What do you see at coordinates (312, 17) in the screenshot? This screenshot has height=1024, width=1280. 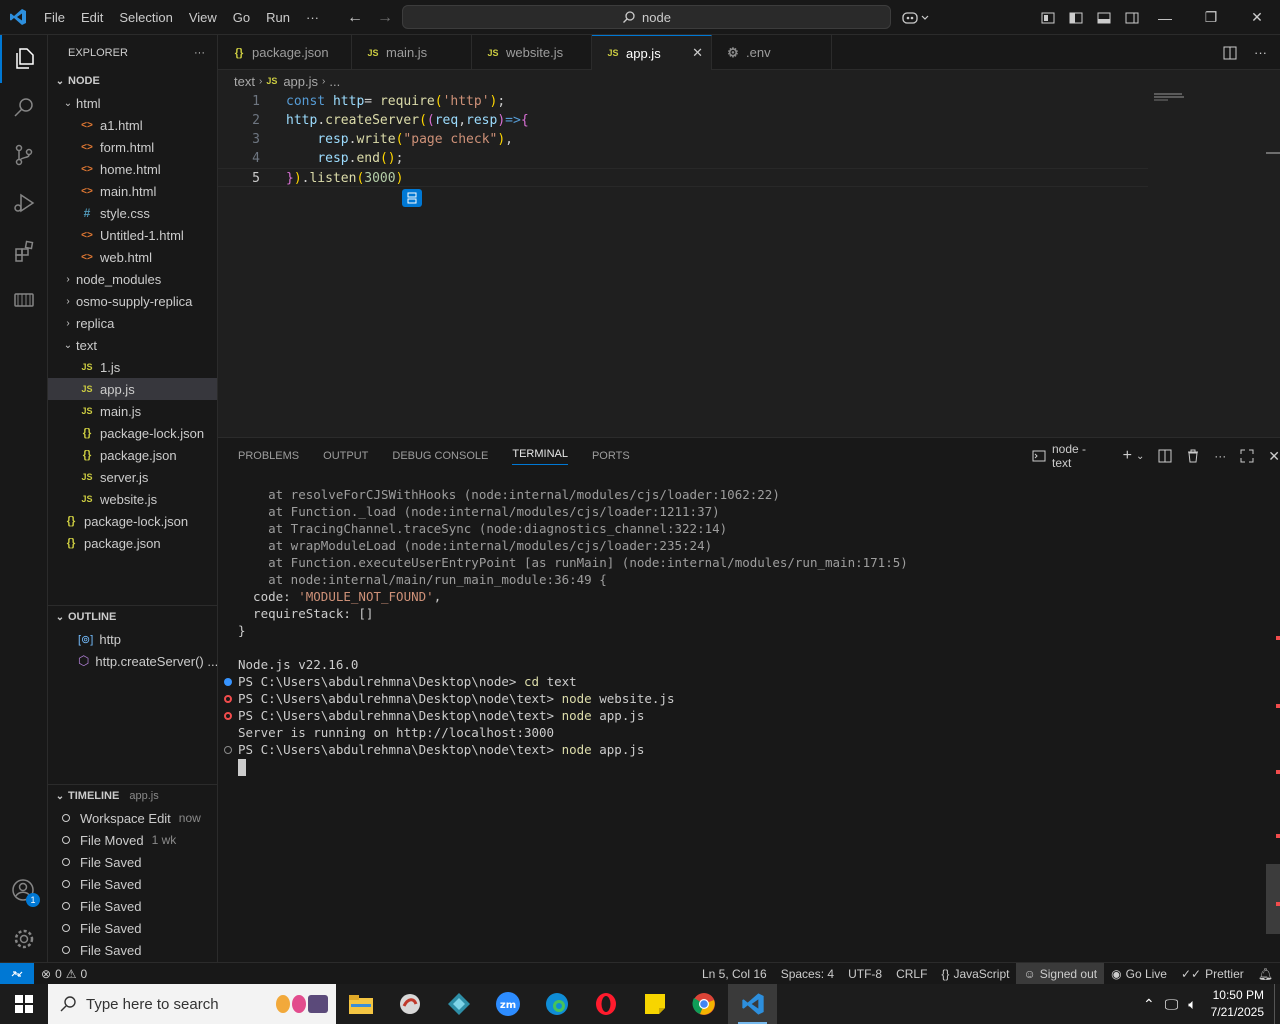 I see `menu-item: ···` at bounding box center [312, 17].